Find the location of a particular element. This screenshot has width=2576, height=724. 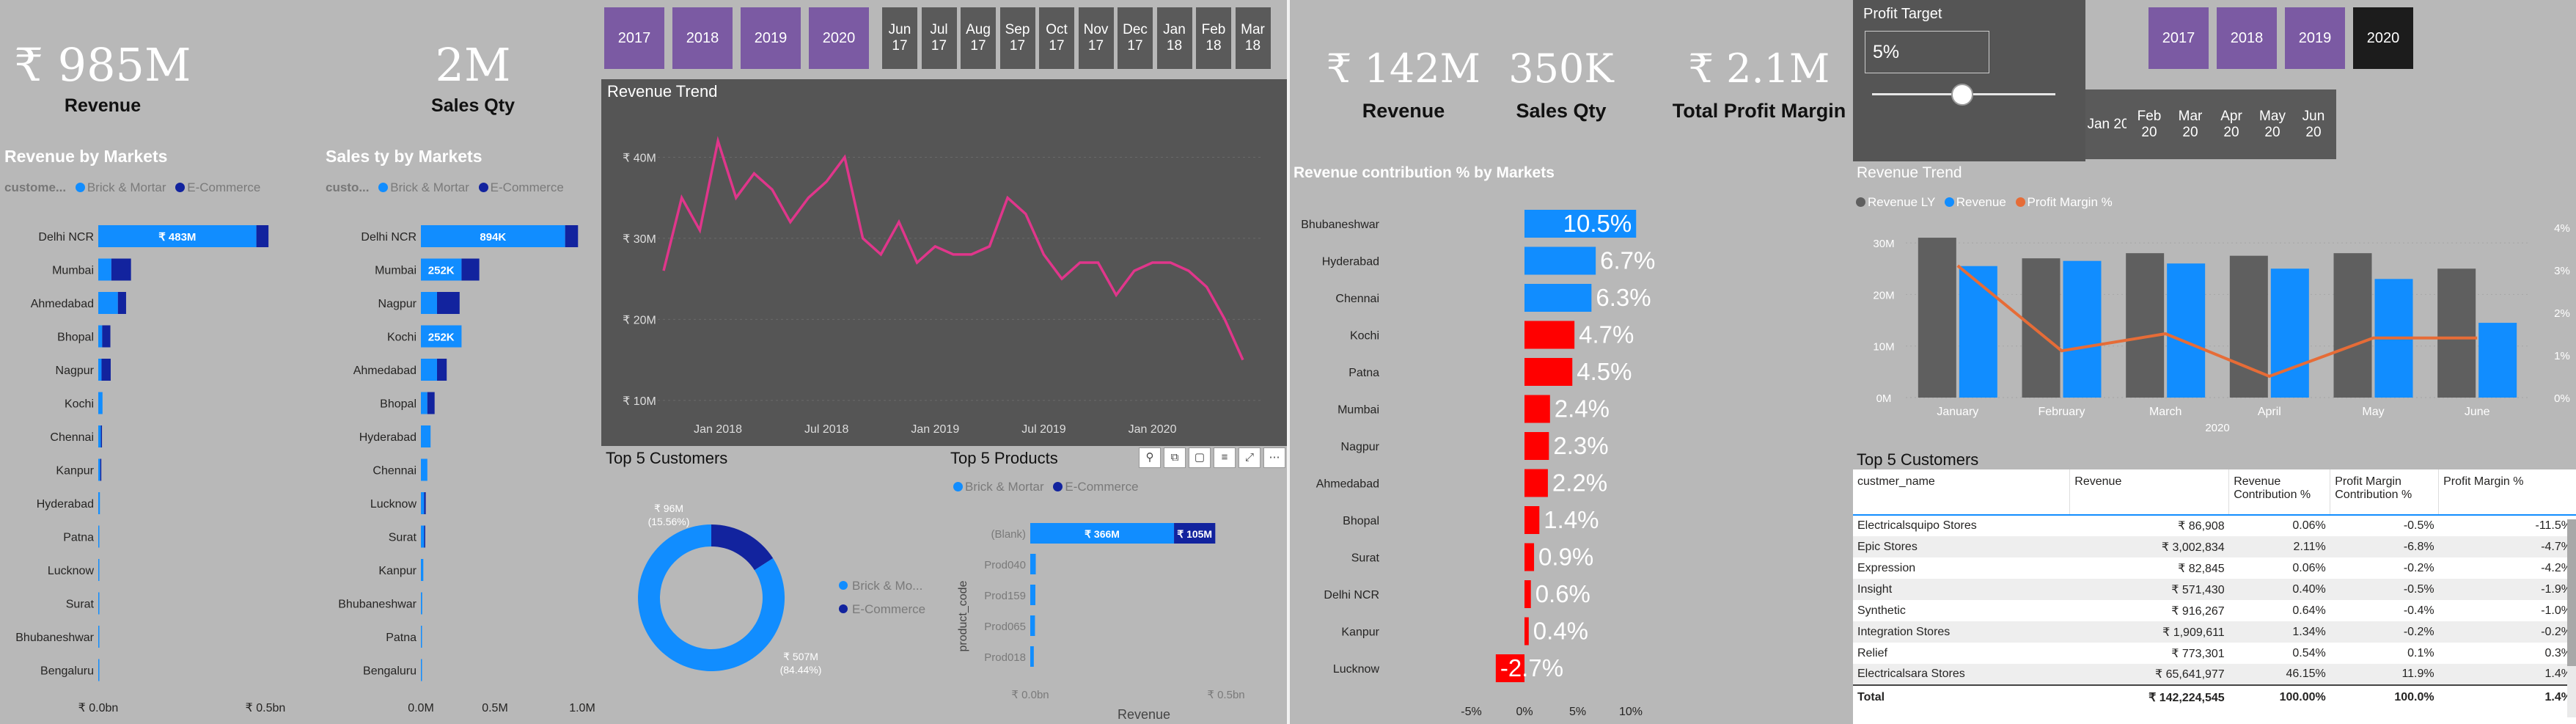

table-row: Synthetic ₹ 916,267 0.64% -0.4% -1.0% is located at coordinates (2214, 611).